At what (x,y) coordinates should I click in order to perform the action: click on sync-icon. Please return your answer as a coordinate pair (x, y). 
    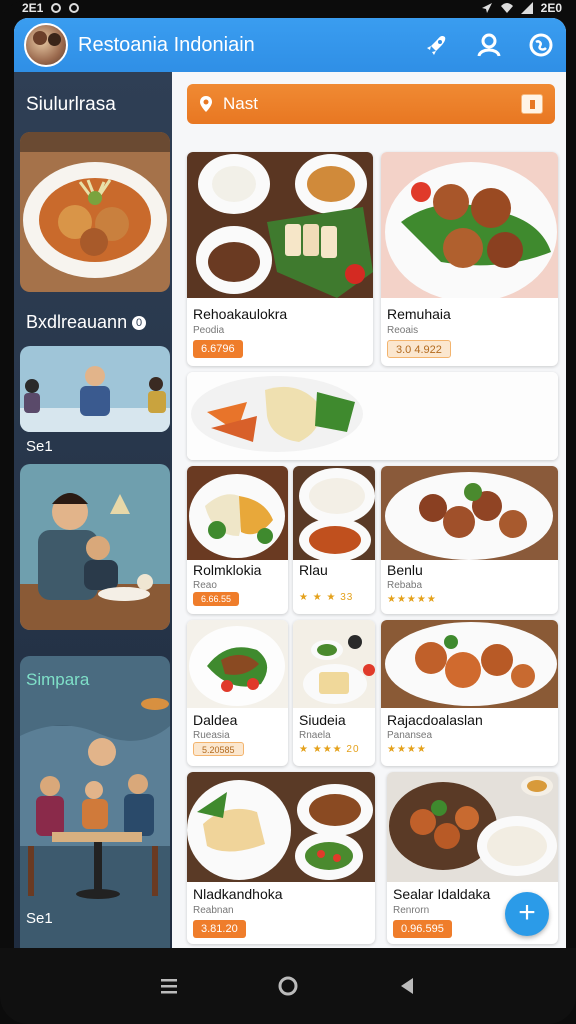
    Looking at the image, I should click on (74, 8).